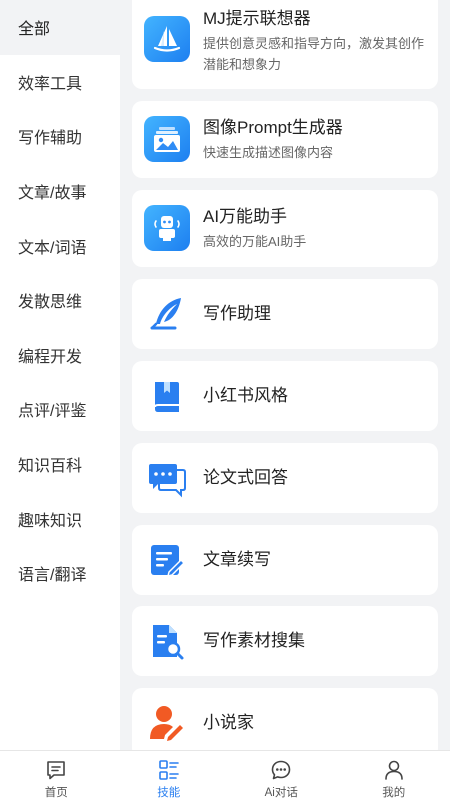 The width and height of the screenshot is (450, 800). Describe the element at coordinates (167, 560) in the screenshot. I see `edit-document-icon` at that location.